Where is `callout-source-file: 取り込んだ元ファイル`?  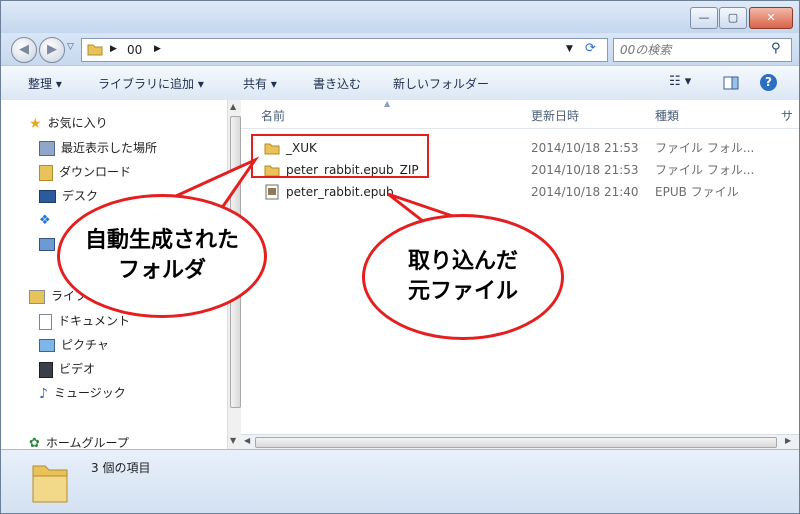
callout-source-file: 取り込んだ元ファイル is located at coordinates (463, 277).